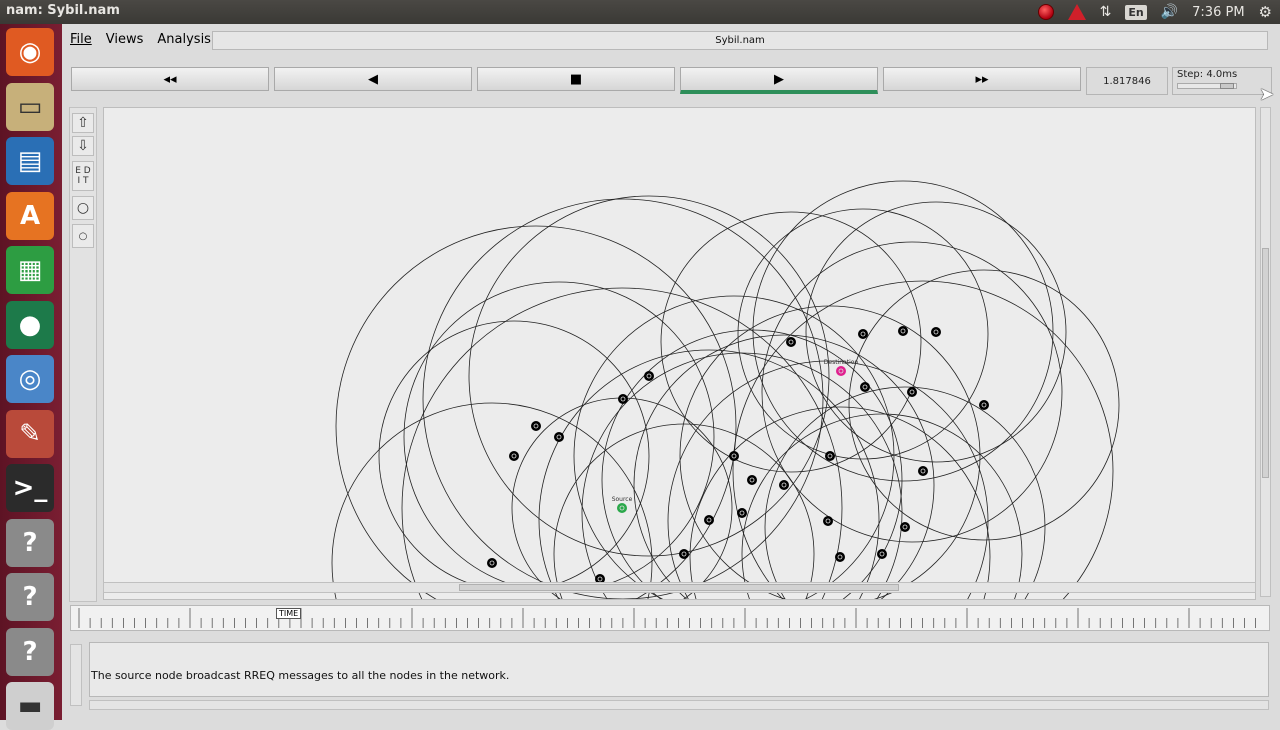 This screenshot has height=730, width=1280. Describe the element at coordinates (1045, 12) in the screenshot. I see `record-icon` at that location.